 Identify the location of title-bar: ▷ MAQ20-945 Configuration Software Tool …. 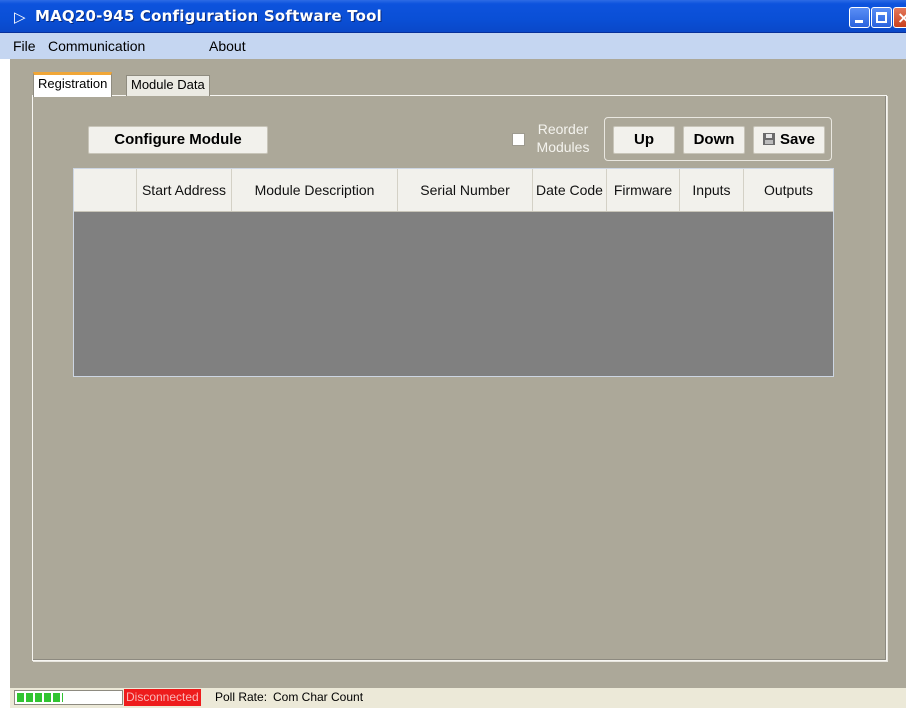
(453, 16).